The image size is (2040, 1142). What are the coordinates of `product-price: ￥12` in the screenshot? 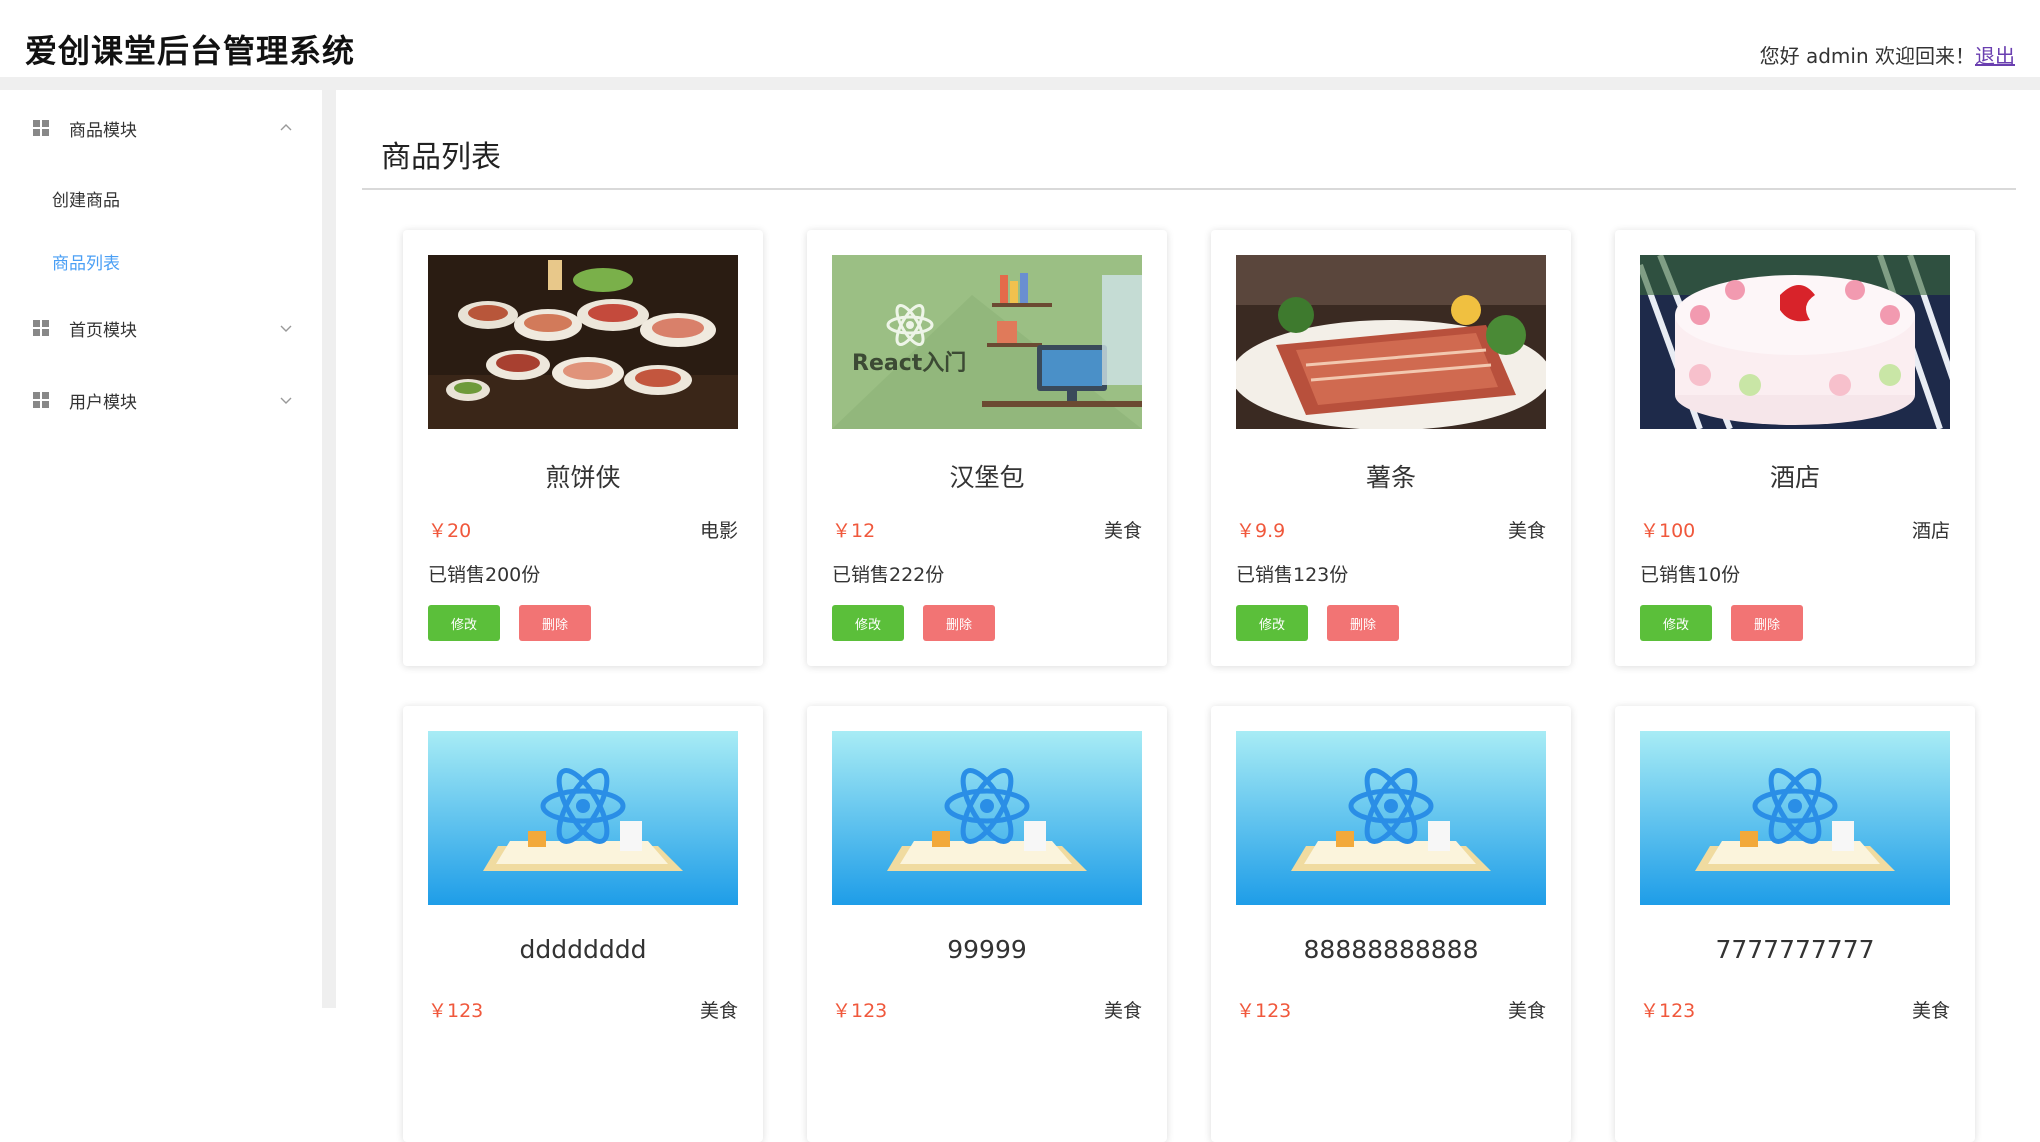 It's located at (854, 531).